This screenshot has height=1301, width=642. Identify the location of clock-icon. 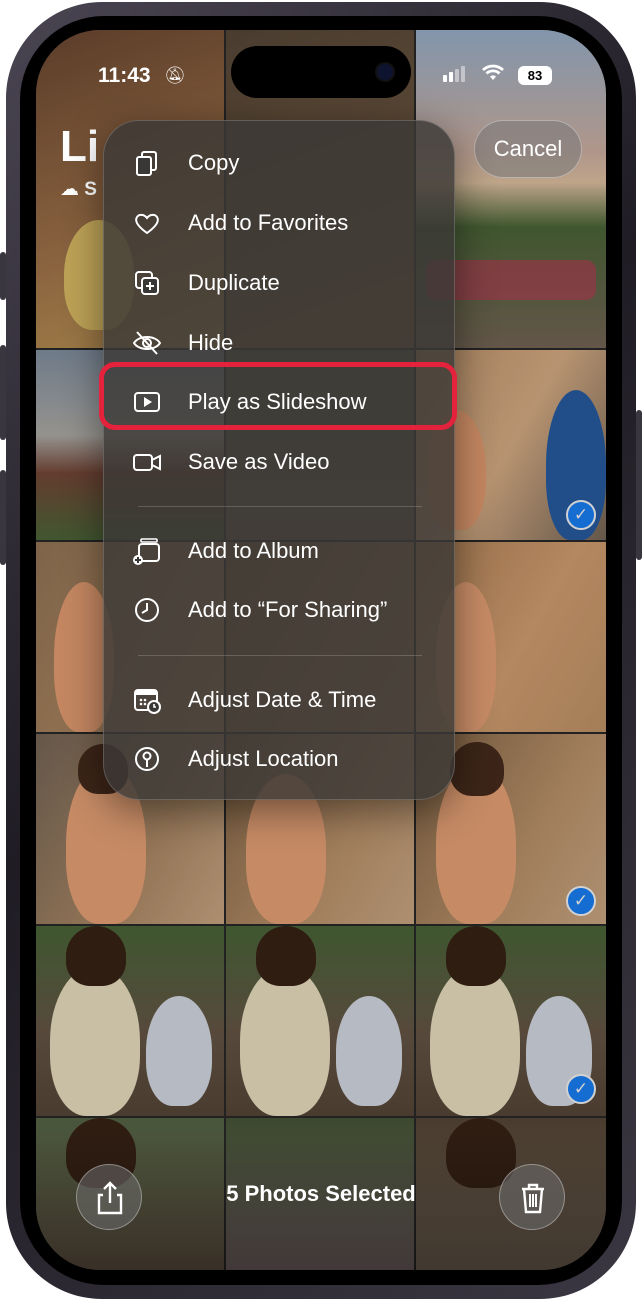
(147, 610).